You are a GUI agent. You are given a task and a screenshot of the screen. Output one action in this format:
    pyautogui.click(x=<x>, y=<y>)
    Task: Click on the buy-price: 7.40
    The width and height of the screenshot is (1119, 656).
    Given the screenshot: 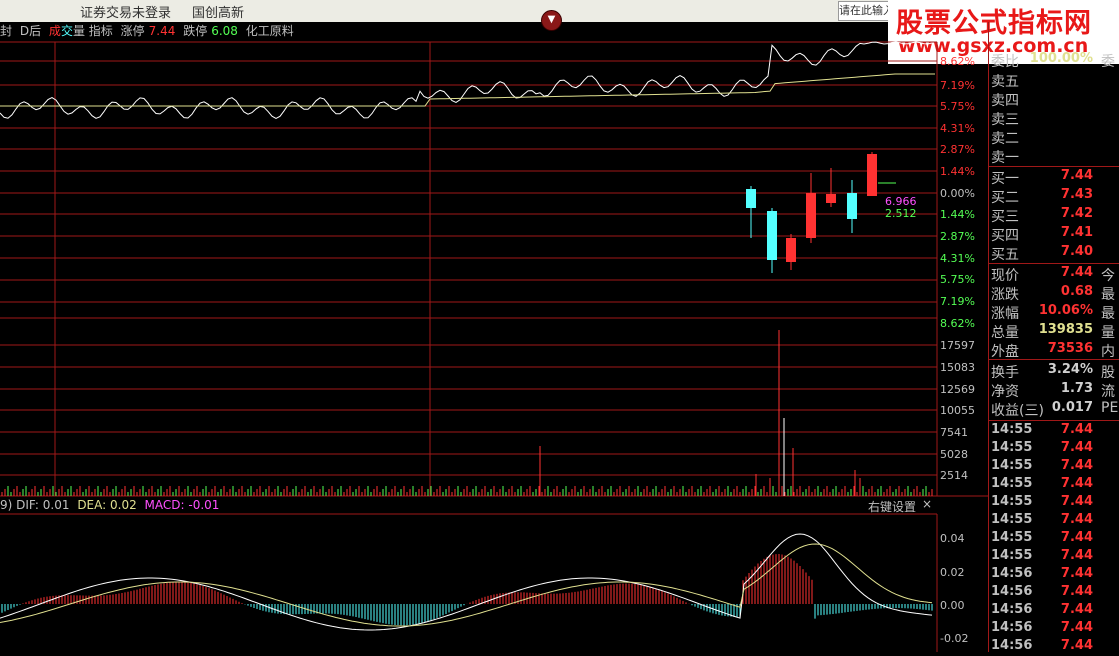 What is the action you would take?
    pyautogui.click(x=1076, y=251)
    